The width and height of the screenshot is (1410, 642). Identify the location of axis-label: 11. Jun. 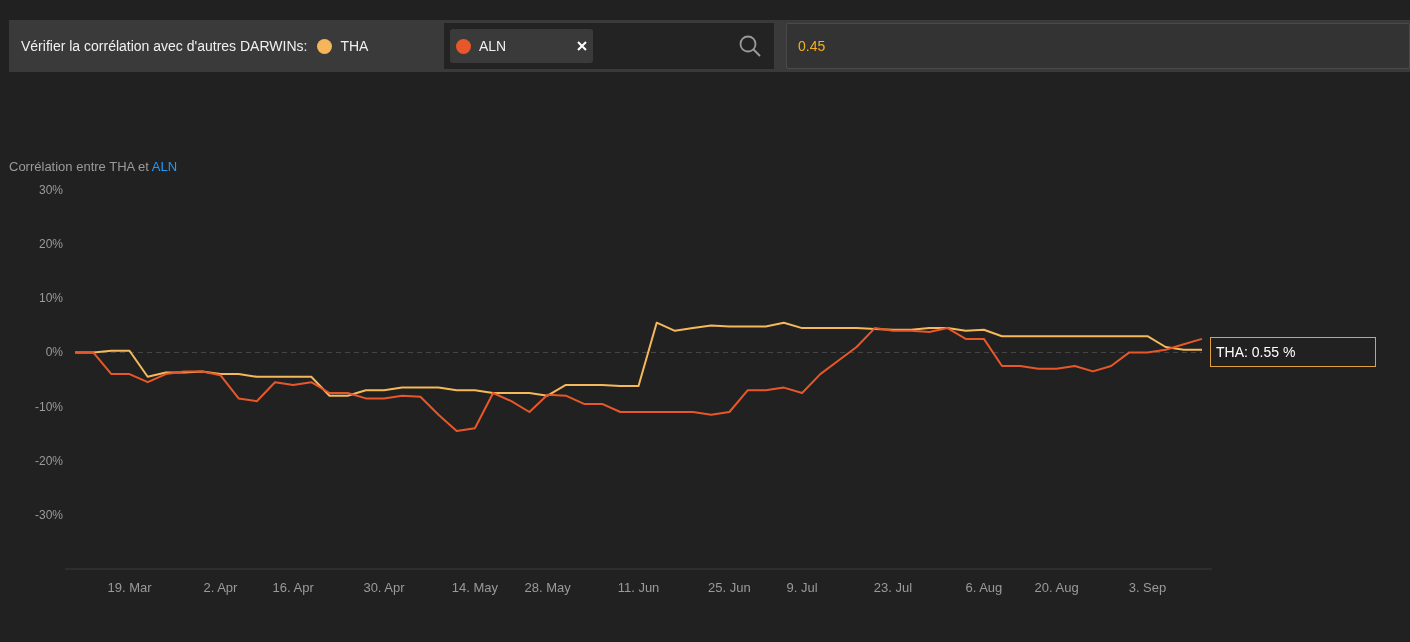
(638, 587).